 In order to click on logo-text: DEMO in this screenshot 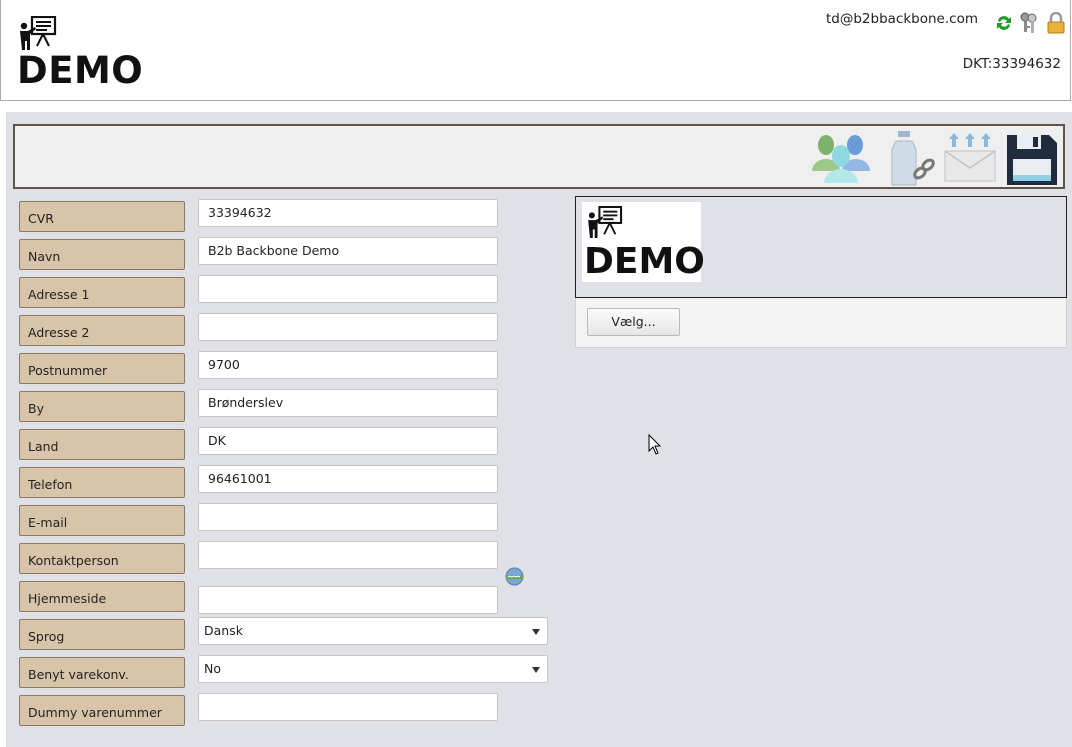, I will do `click(80, 70)`.